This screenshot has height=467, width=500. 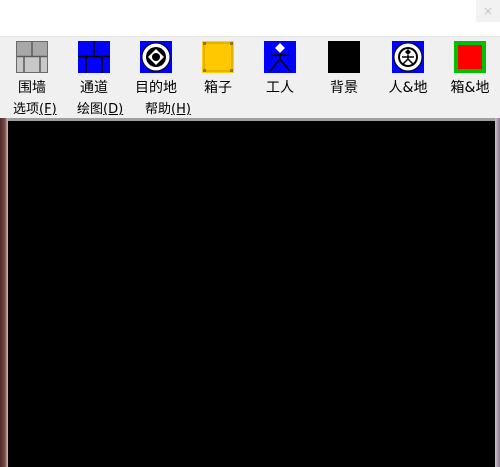 I want to click on desktop-background-left, so click(x=4, y=292).